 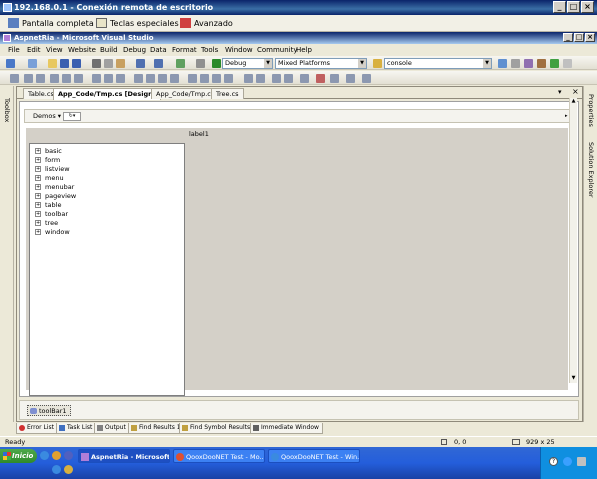 I want to click on toolbox-tab: Toolbox, so click(x=7, y=254).